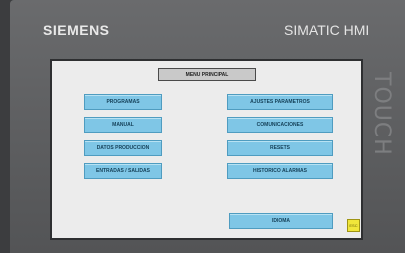 The width and height of the screenshot is (405, 253). I want to click on datos-produccion-button: DATOS PRODUCCION, so click(123, 148).